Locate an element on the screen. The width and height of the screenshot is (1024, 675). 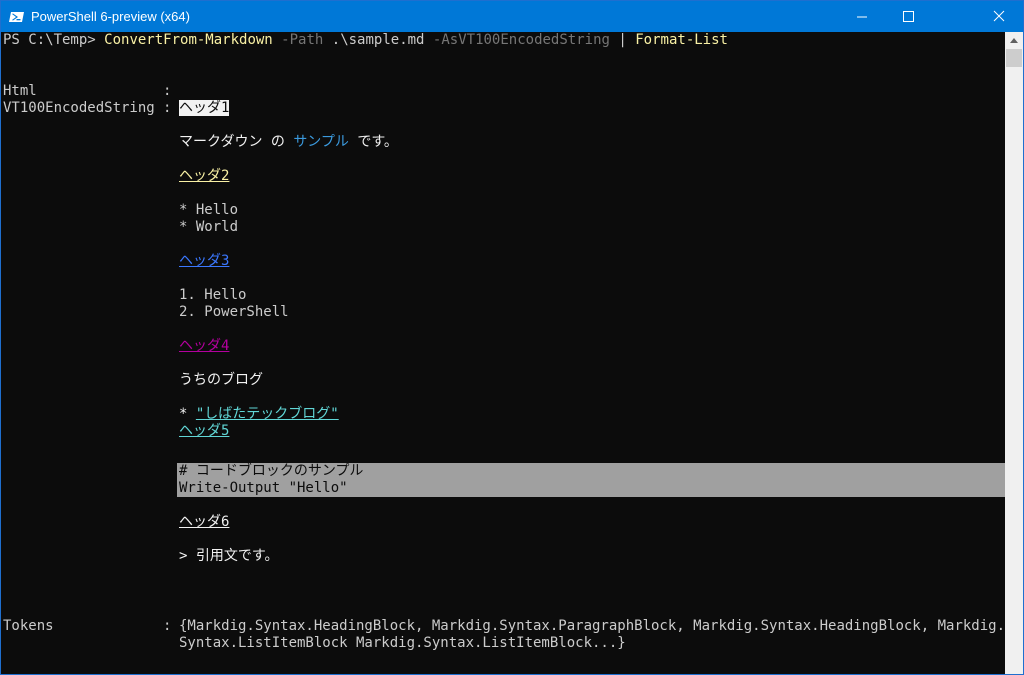
paragraph-1-start: マークダウン の is located at coordinates (236, 142).